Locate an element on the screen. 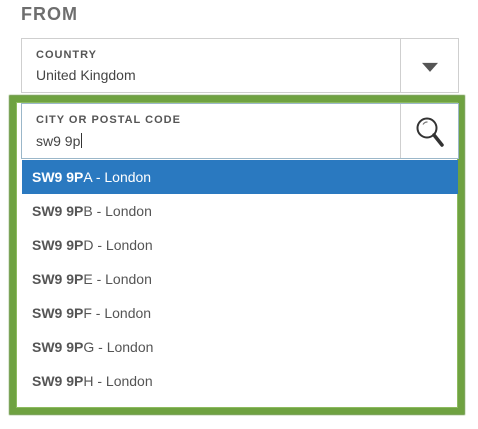 This screenshot has width=478, height=429. suggestion-rest: D - London is located at coordinates (118, 245).